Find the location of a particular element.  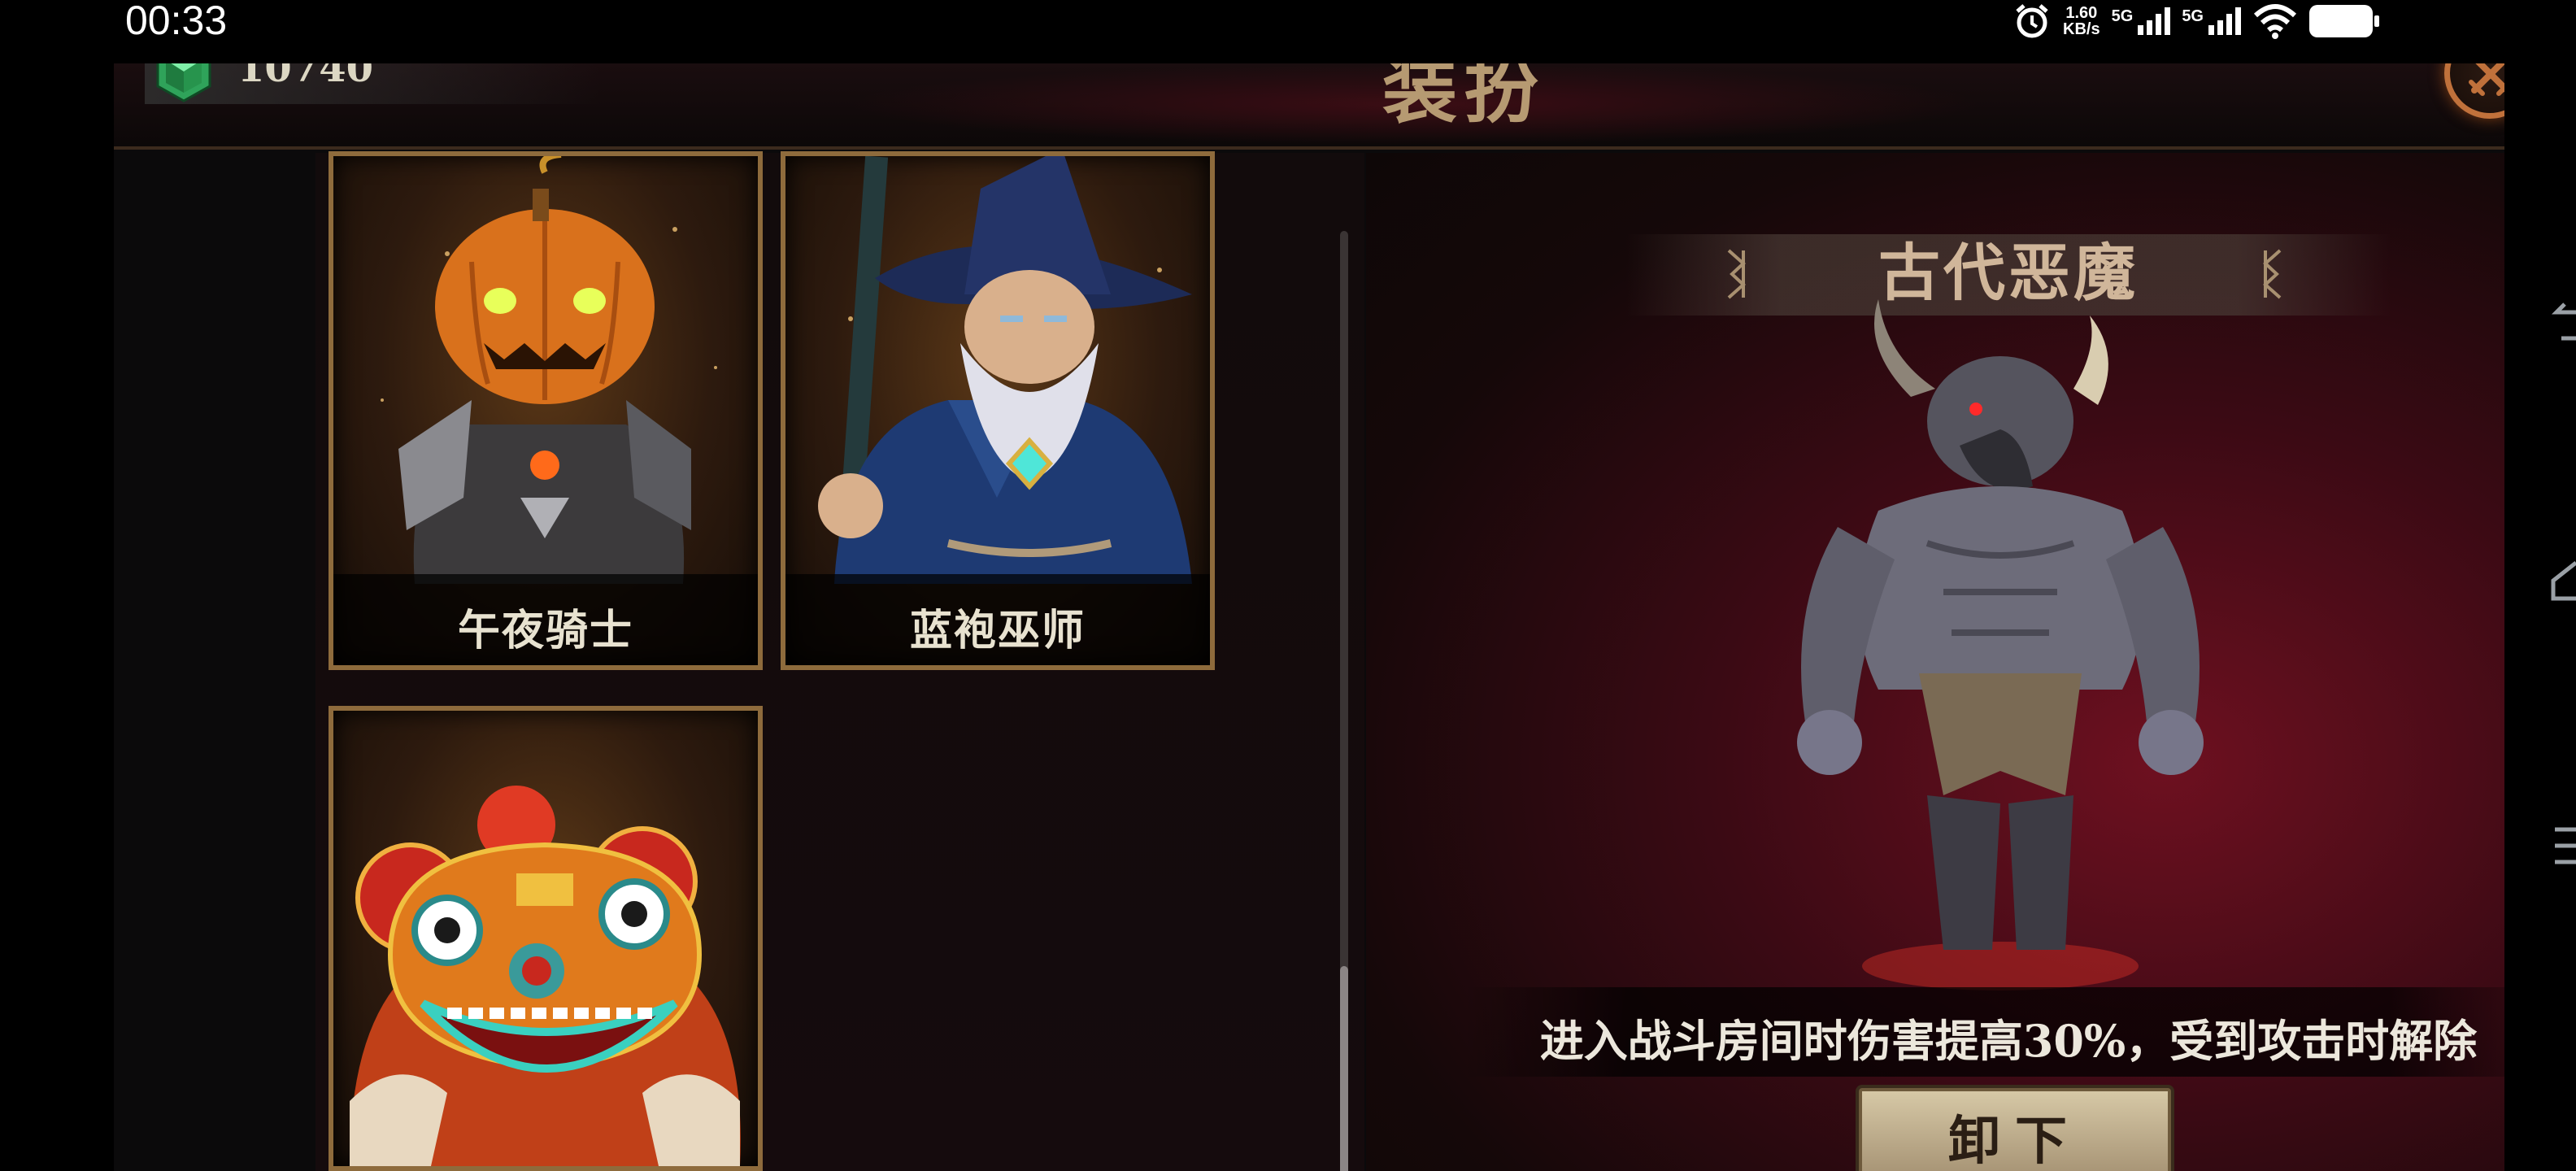

menu-icon is located at coordinates (2561, 846).